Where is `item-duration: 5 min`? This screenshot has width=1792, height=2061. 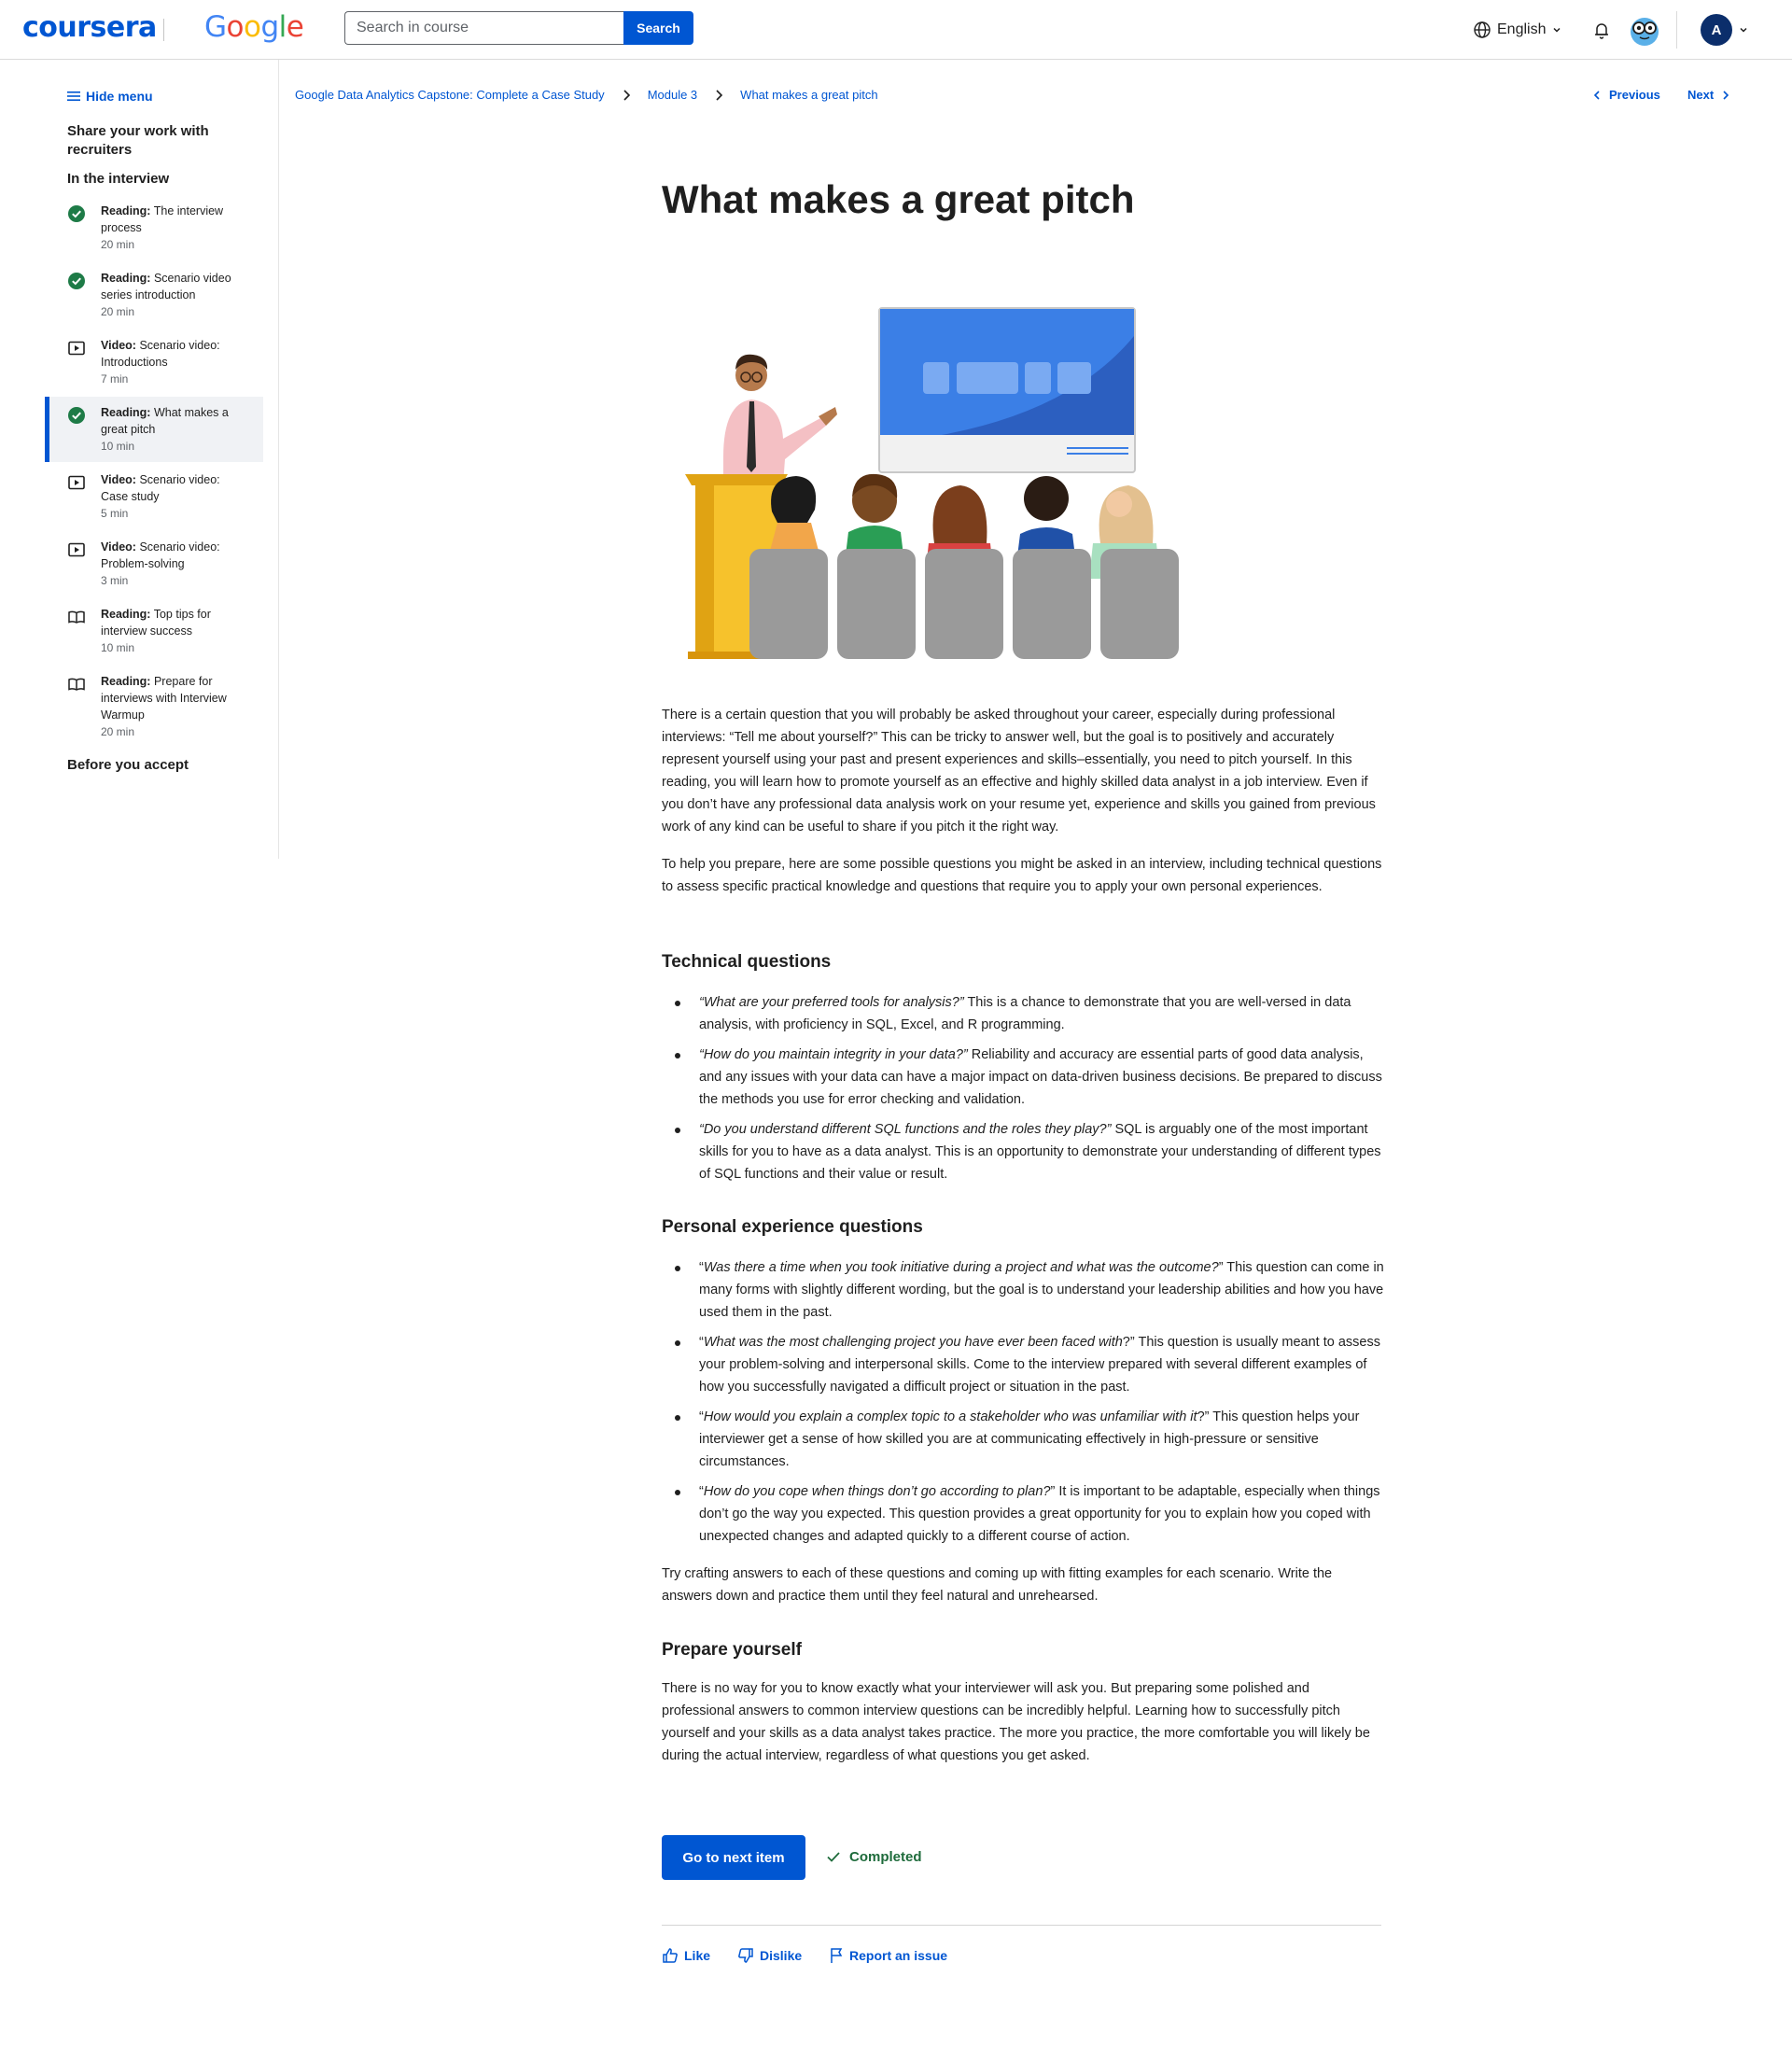 item-duration: 5 min is located at coordinates (115, 513).